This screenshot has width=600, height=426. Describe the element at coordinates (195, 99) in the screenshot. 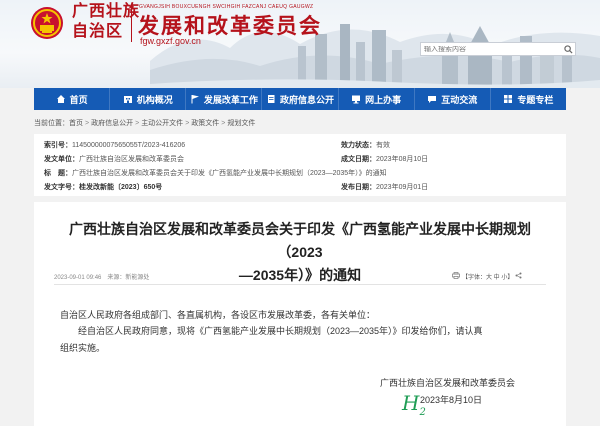

I see `flag-icon` at that location.